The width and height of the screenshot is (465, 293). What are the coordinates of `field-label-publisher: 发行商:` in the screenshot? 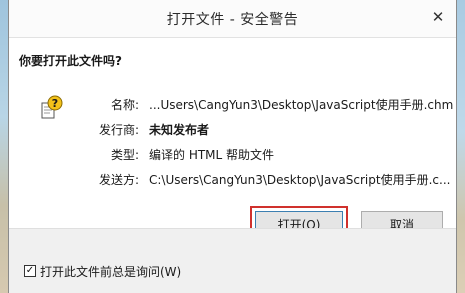 It's located at (118, 130).